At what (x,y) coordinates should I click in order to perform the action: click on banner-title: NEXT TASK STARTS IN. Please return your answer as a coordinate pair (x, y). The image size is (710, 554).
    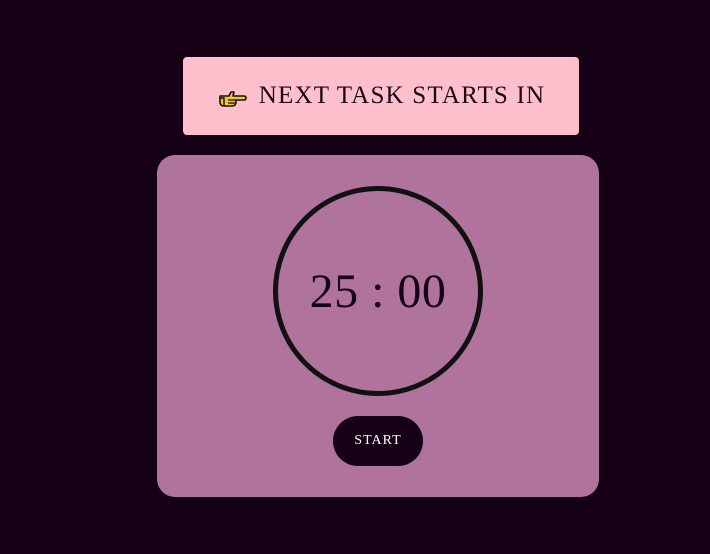
    Looking at the image, I should click on (402, 95).